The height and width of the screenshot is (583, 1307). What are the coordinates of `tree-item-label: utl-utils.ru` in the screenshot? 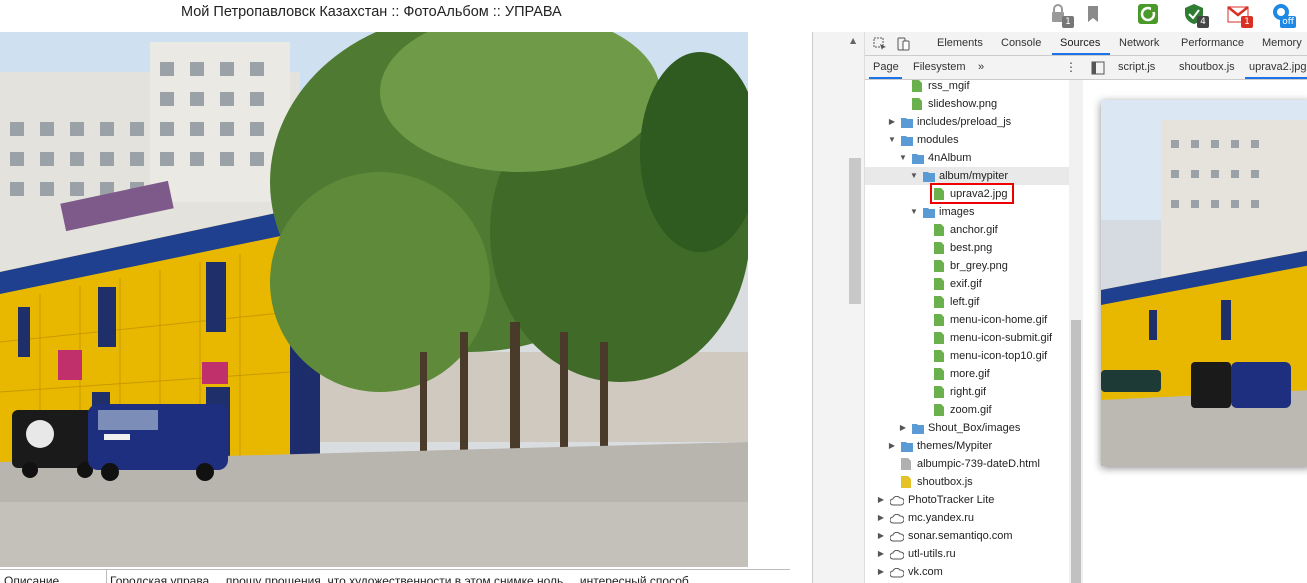 It's located at (932, 554).